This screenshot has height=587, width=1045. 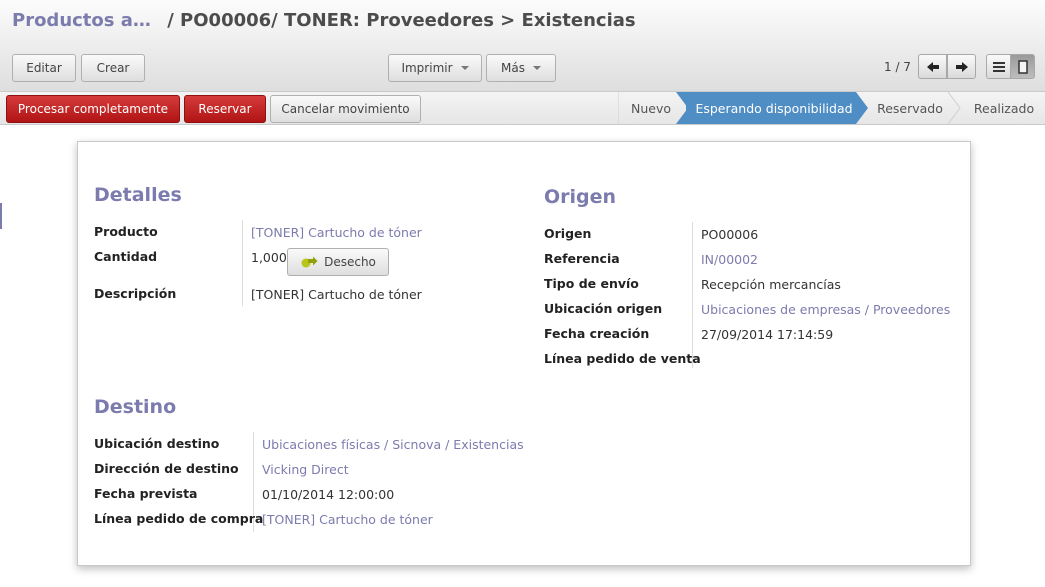 I want to click on list-view-button, so click(x=998, y=66).